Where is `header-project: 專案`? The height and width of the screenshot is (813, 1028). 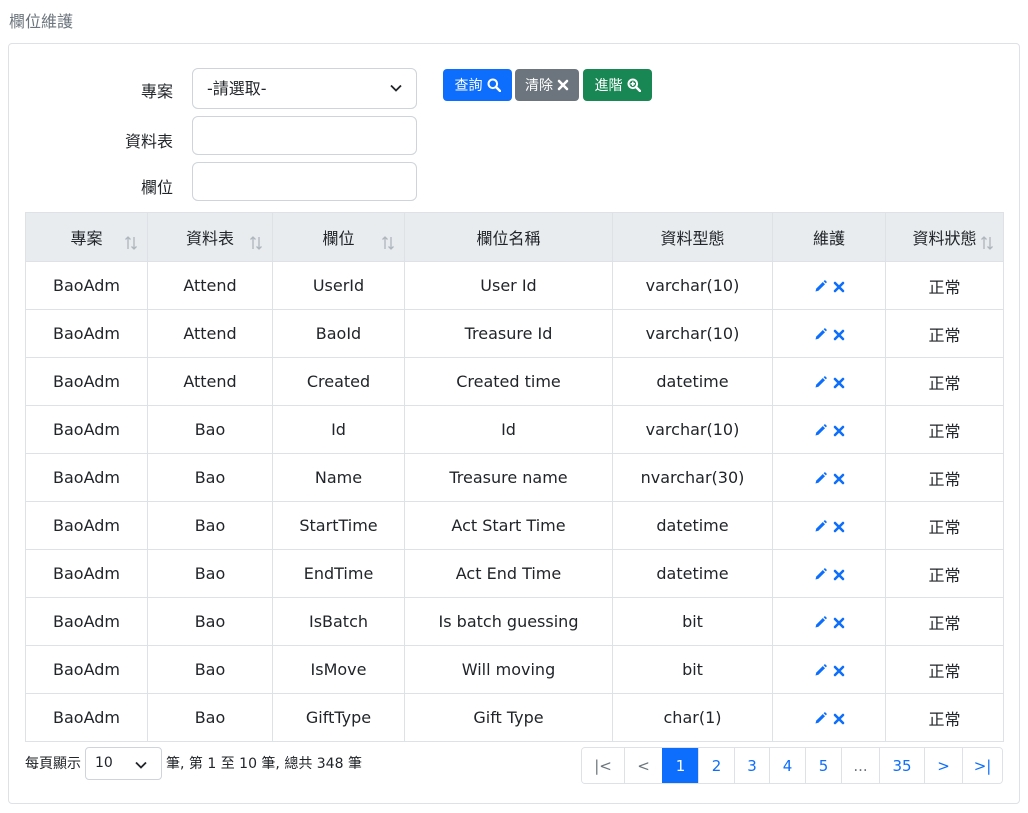 header-project: 專案 is located at coordinates (86, 237).